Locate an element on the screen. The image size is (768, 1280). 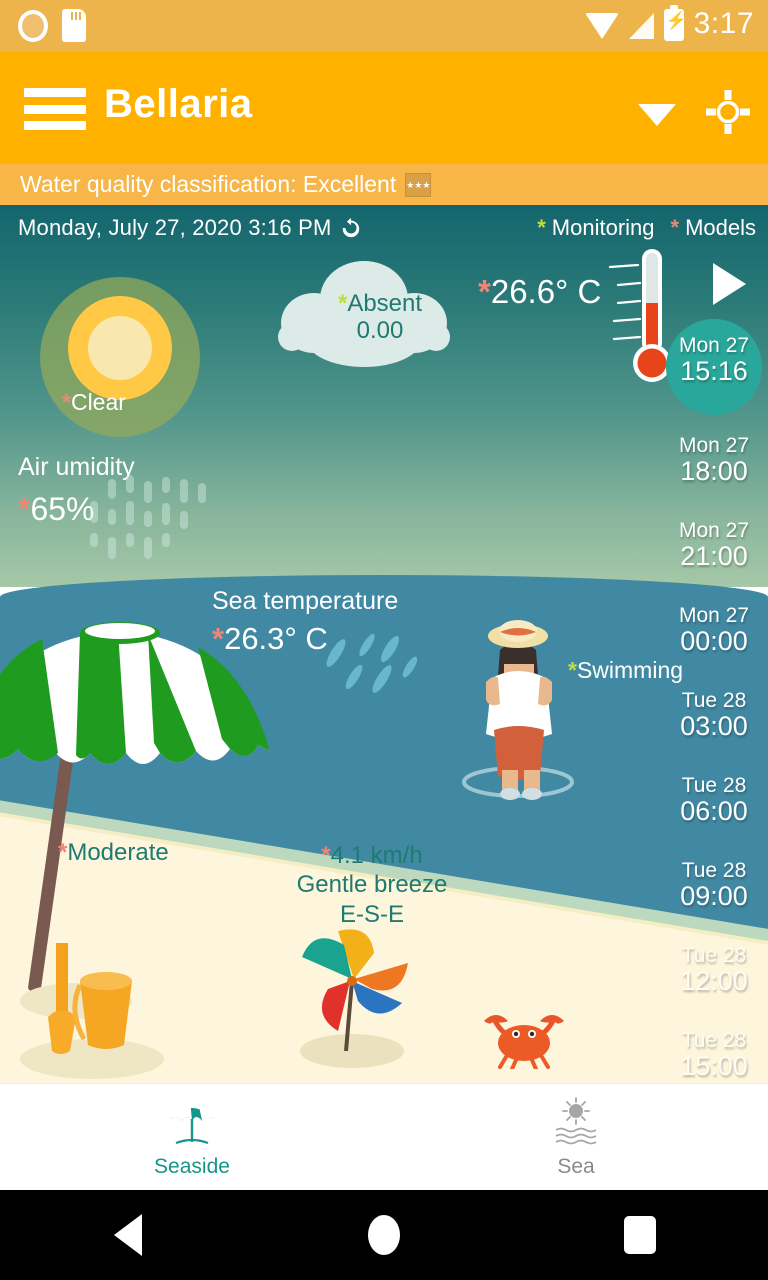
sky-condition-marker: * is located at coordinates (66, 402).